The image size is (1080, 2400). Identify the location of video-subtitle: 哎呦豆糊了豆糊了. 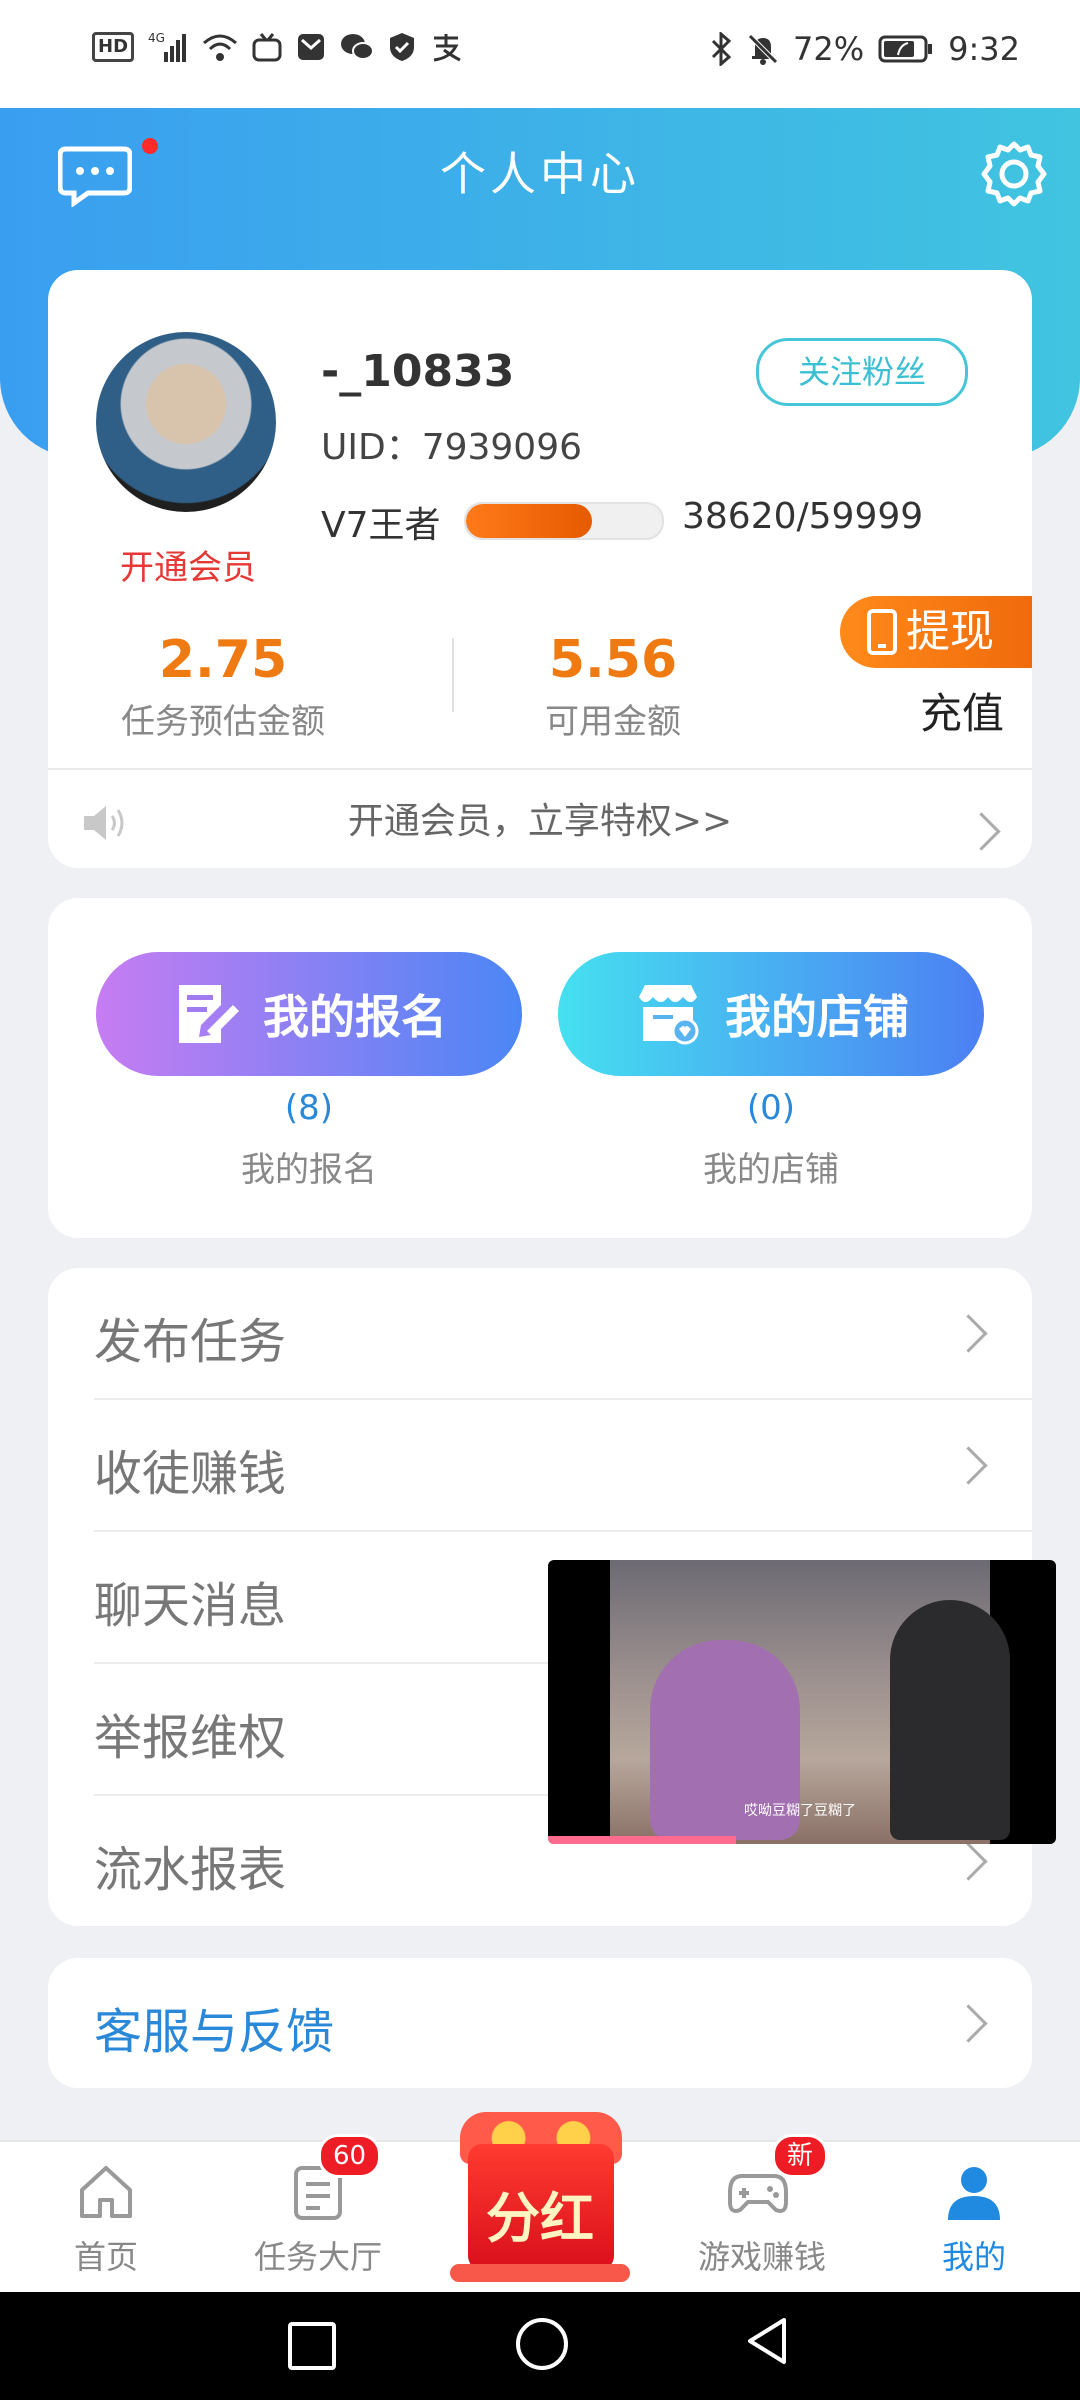
(800, 1811).